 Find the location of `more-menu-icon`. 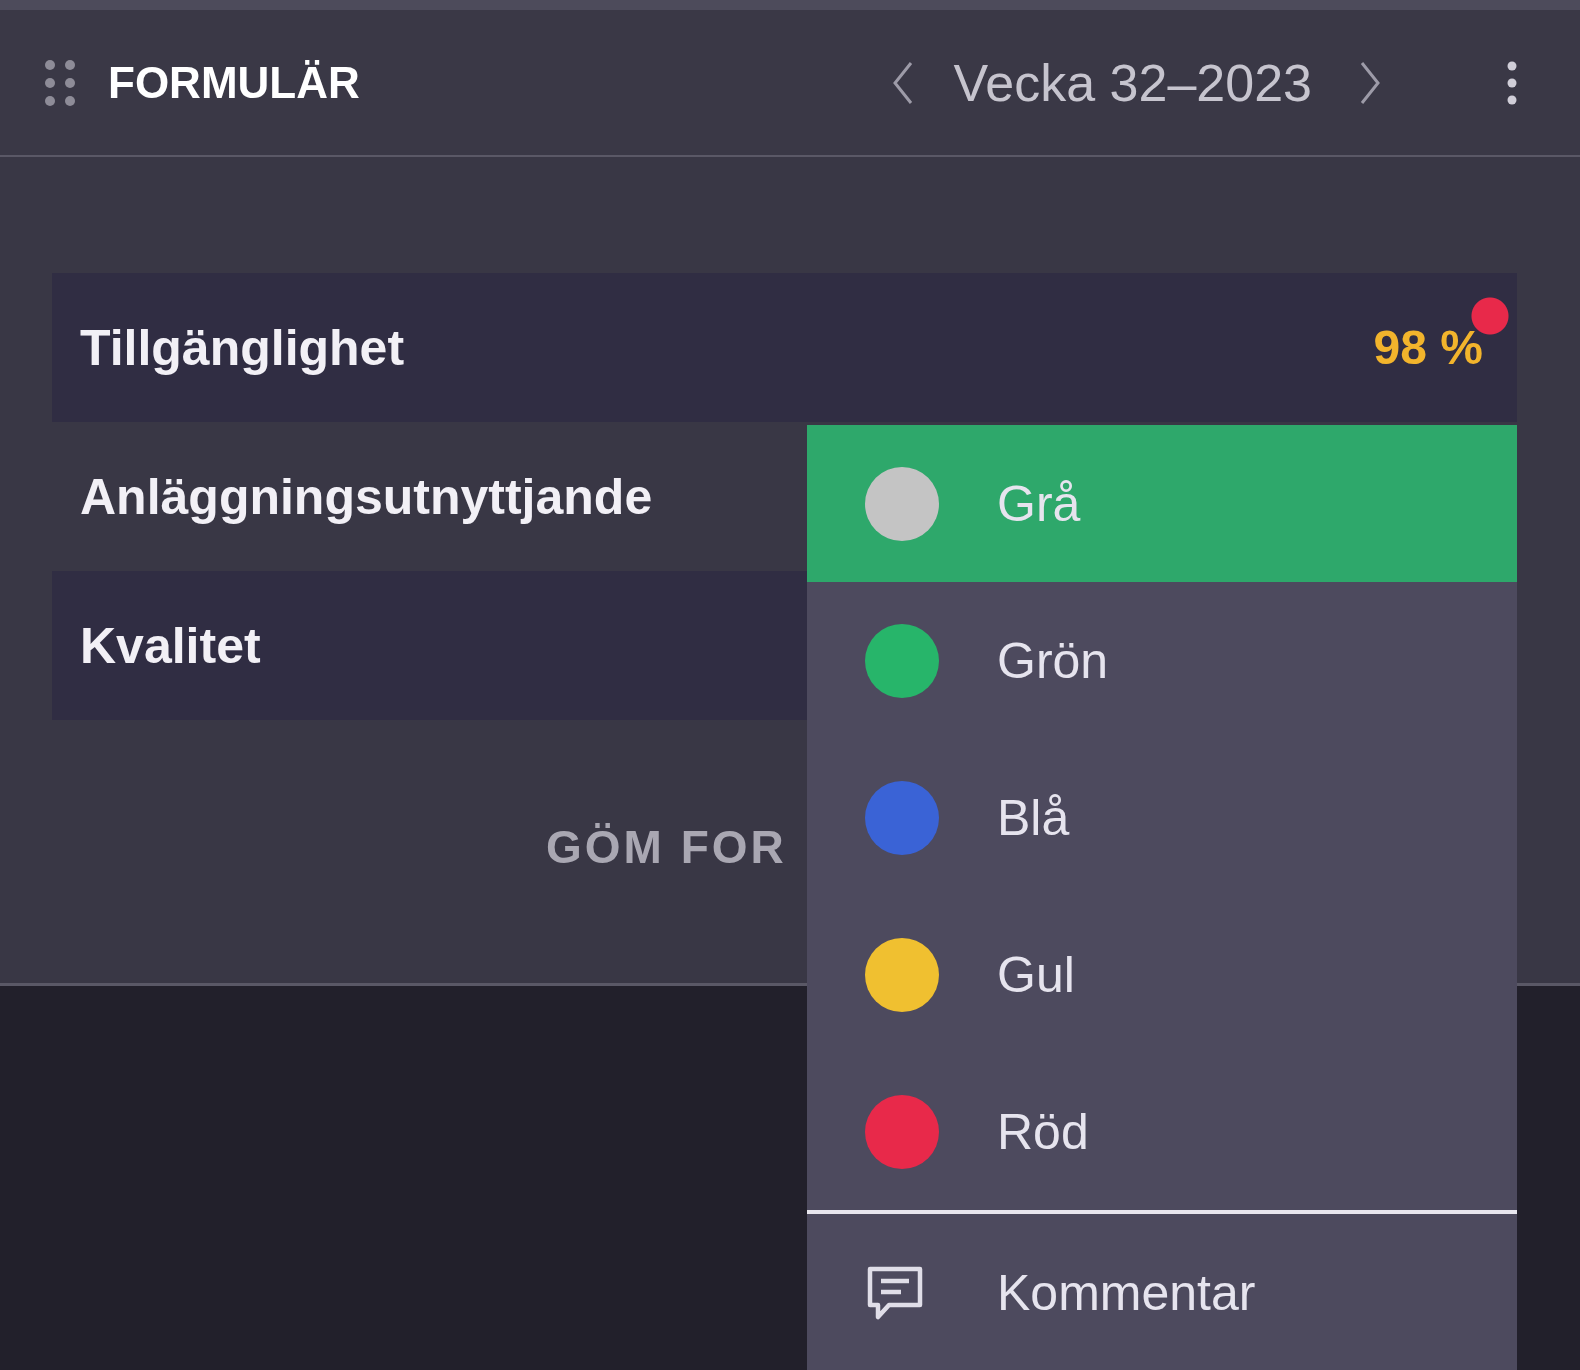

more-menu-icon is located at coordinates (1512, 82).